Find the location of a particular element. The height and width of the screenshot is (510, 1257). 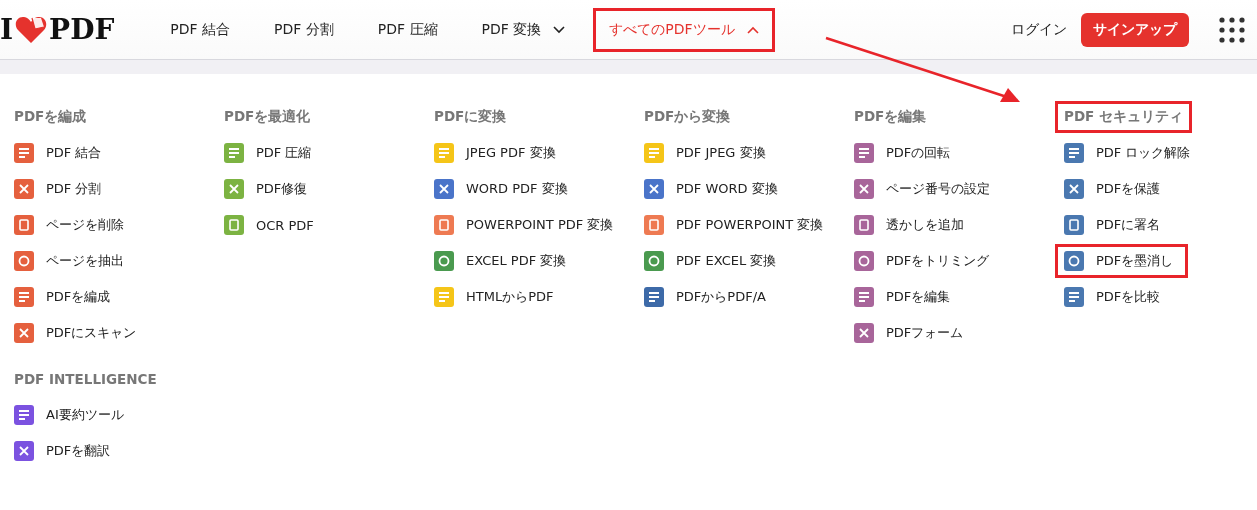

tool-link: POWERPOINT PDF 変換 is located at coordinates (524, 225).